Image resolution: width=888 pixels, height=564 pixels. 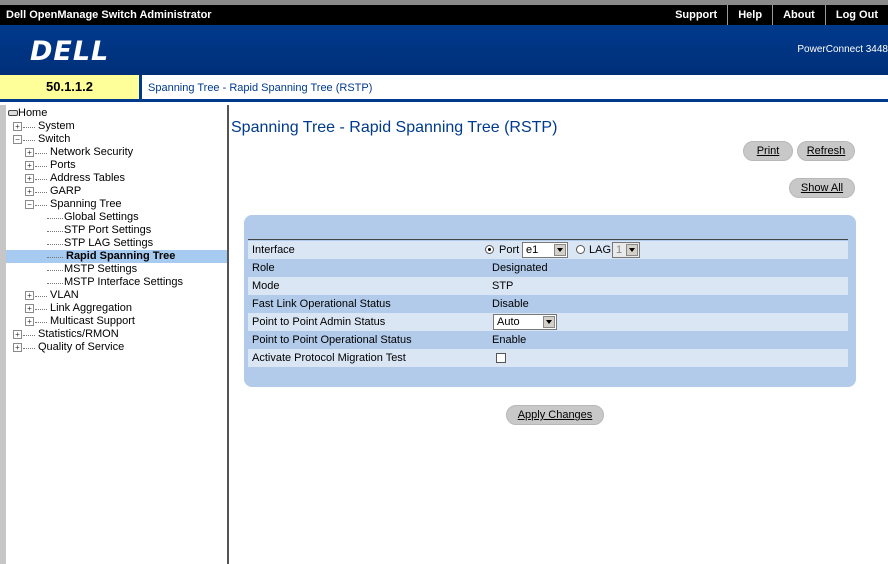 What do you see at coordinates (108, 230) in the screenshot?
I see `tree-item-label: STP Port Settings` at bounding box center [108, 230].